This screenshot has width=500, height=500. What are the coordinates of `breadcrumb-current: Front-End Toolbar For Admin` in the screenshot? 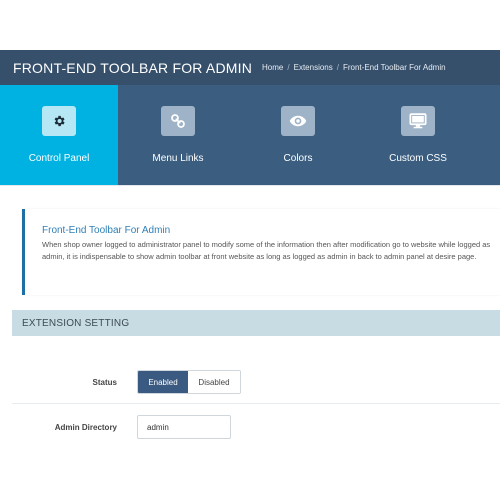 It's located at (394, 67).